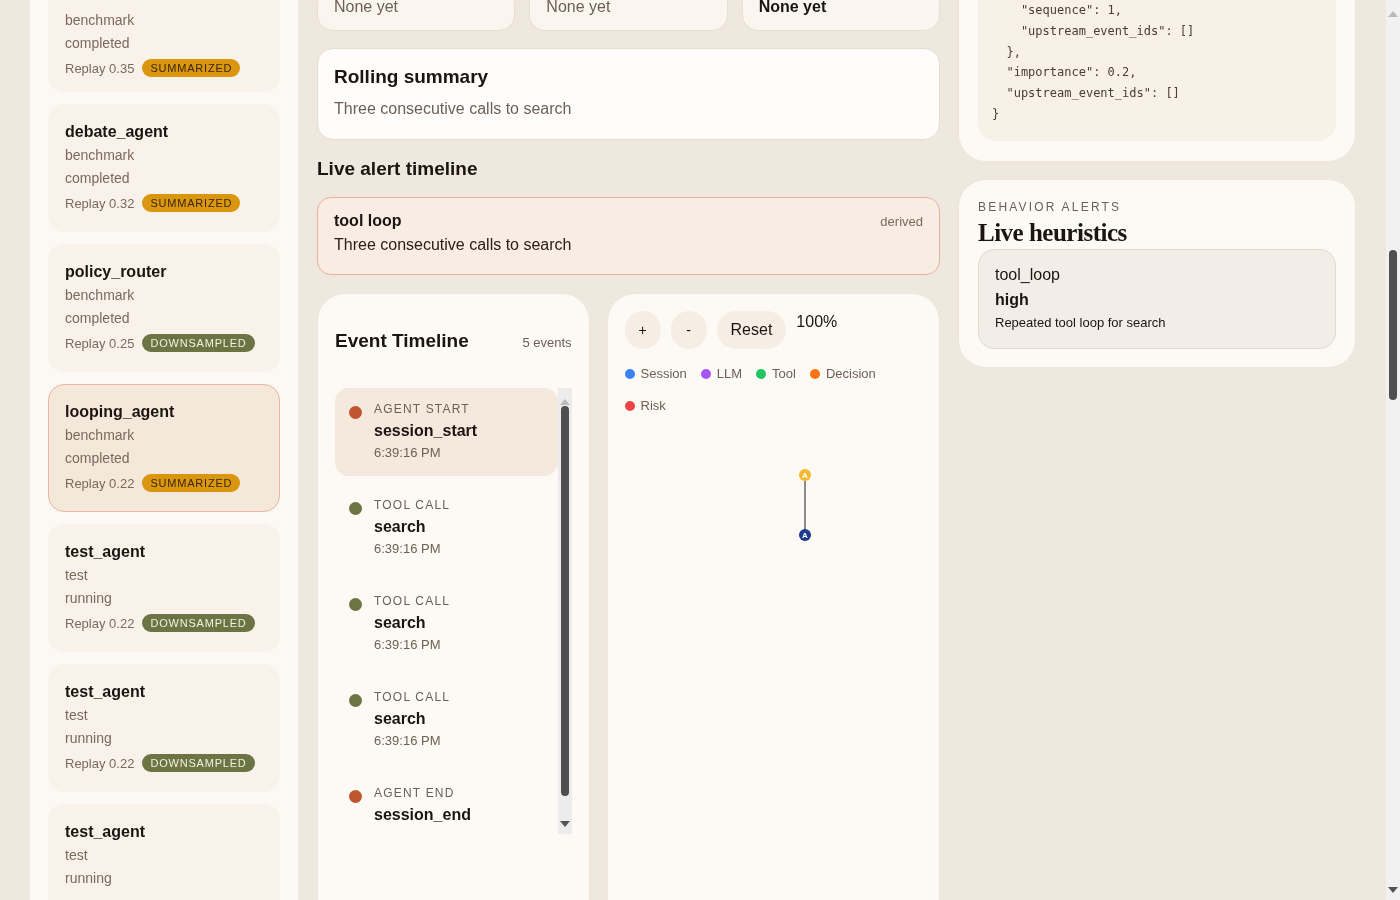 The width and height of the screenshot is (1400, 900). I want to click on session-name: debate_agent, so click(117, 132).